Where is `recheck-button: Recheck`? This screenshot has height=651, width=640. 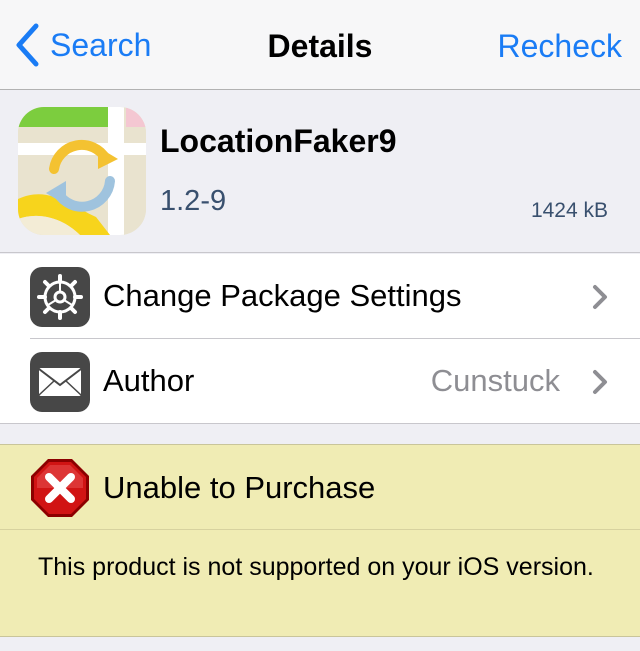 recheck-button: Recheck is located at coordinates (560, 46).